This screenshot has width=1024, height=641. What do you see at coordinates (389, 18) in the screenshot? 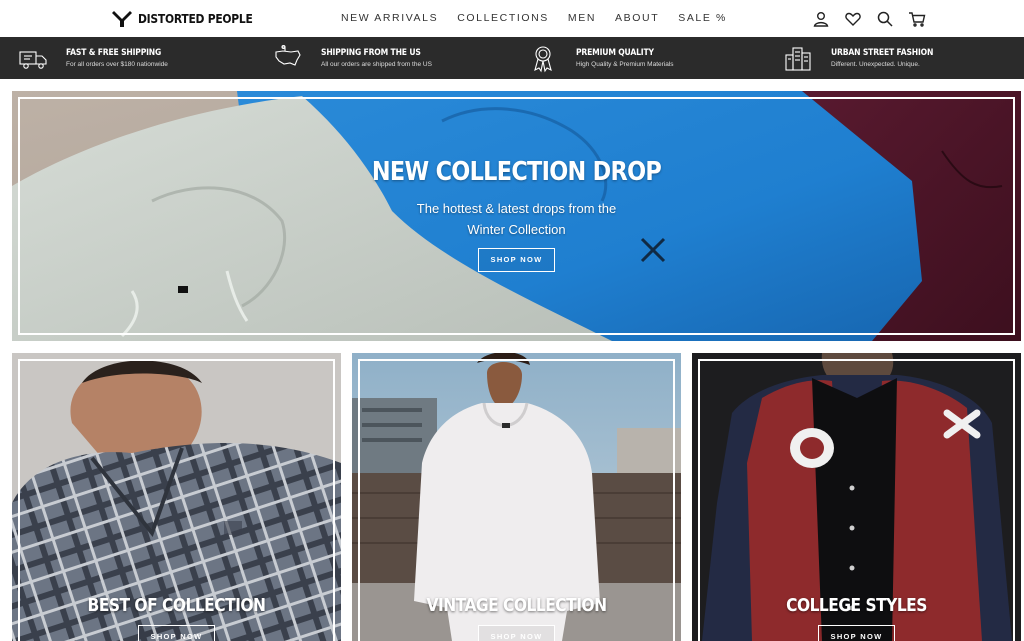
I see `nav-new-arrivals: NEW ARRIVALS` at bounding box center [389, 18].